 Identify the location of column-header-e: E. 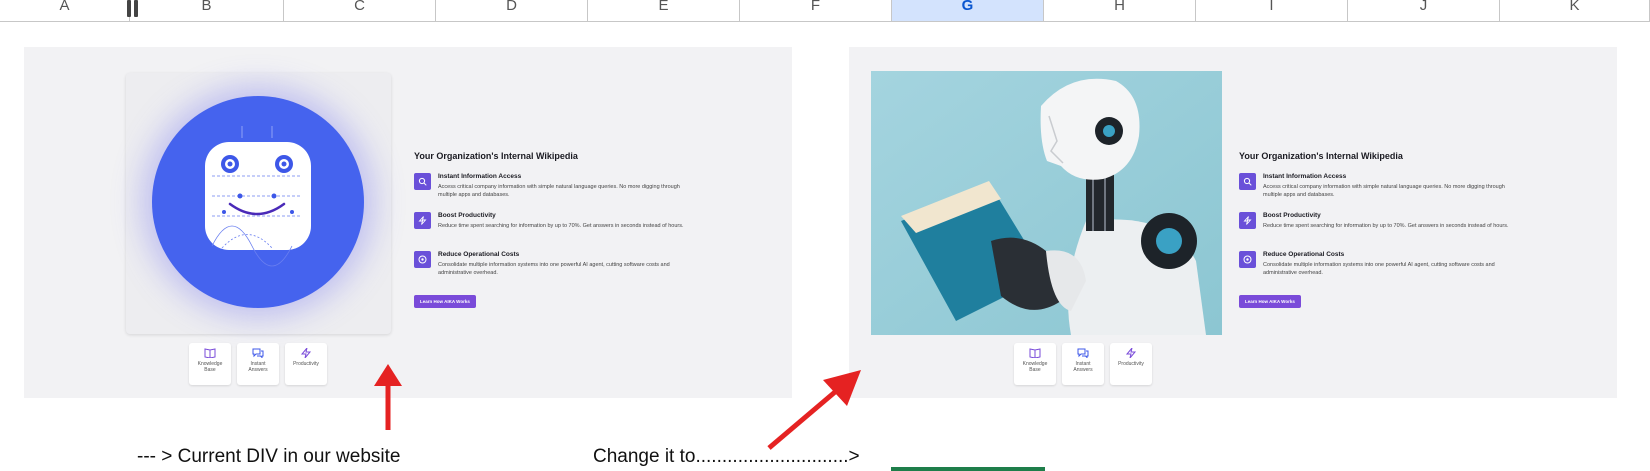
(664, 10).